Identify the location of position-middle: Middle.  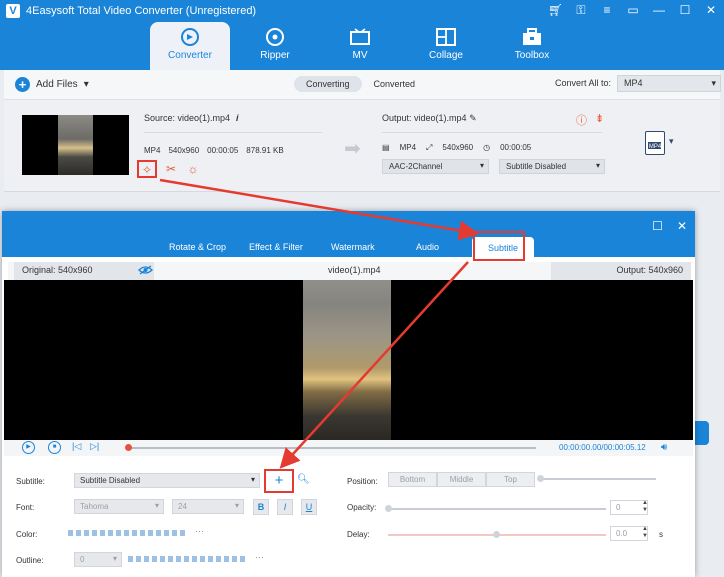
(461, 479).